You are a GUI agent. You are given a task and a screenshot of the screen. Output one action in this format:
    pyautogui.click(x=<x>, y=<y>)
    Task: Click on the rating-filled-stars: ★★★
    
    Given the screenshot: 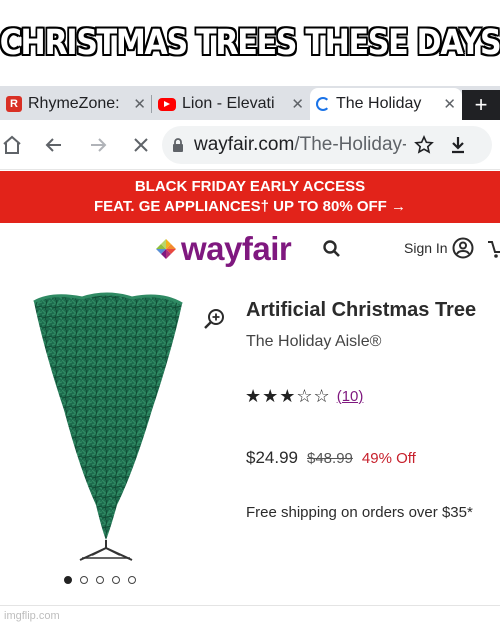 What is the action you would take?
    pyautogui.click(x=271, y=396)
    